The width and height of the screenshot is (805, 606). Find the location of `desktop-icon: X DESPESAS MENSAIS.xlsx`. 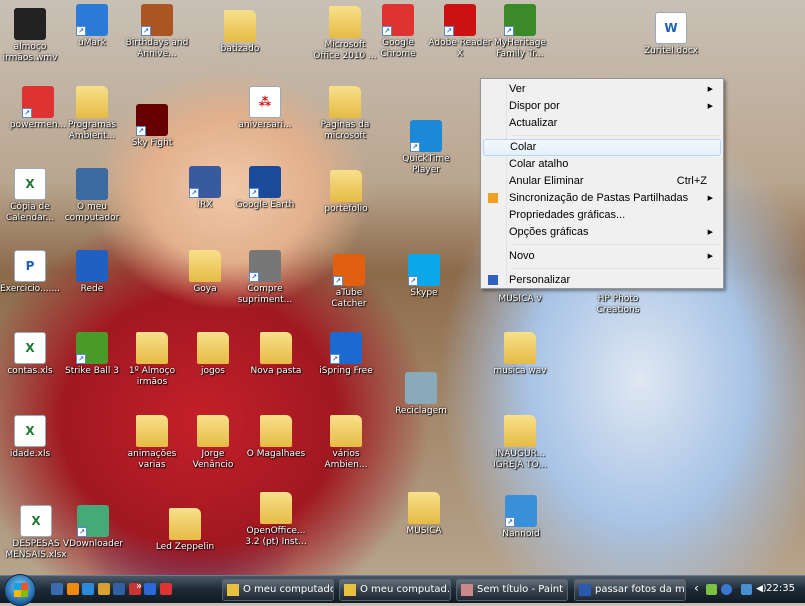

desktop-icon: X DESPESAS MENSAIS.xlsx is located at coordinates (36, 533).